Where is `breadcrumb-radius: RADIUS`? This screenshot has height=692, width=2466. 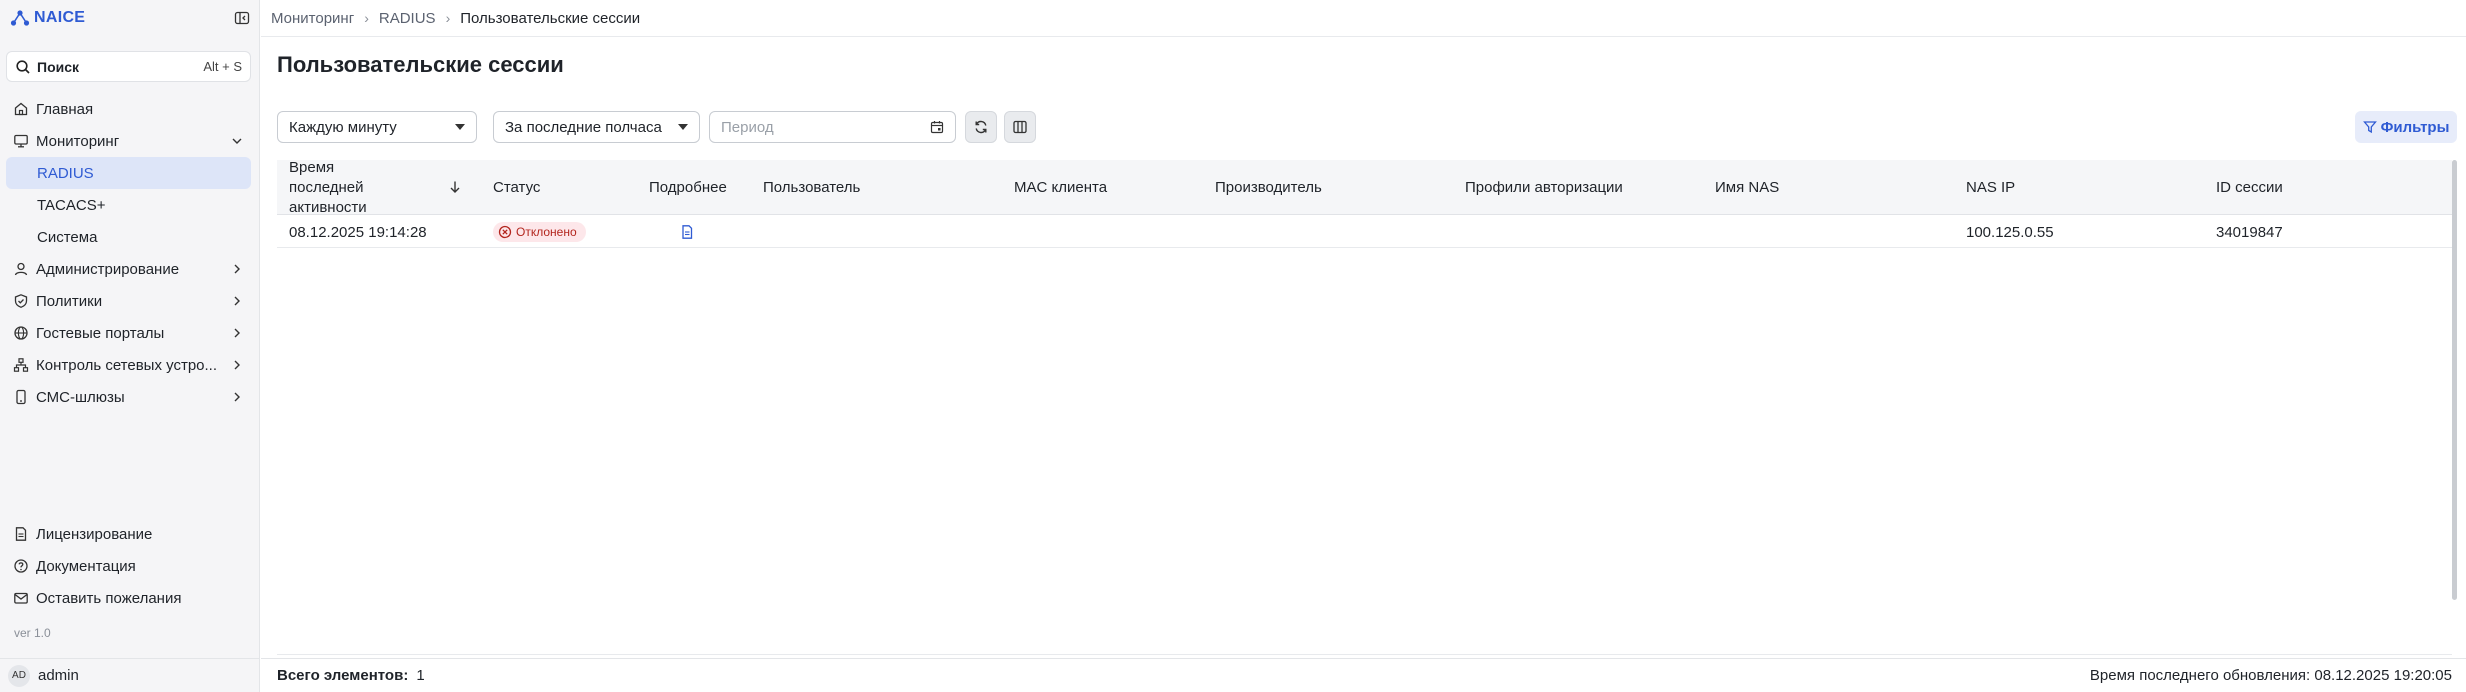
breadcrumb-radius: RADIUS is located at coordinates (407, 18).